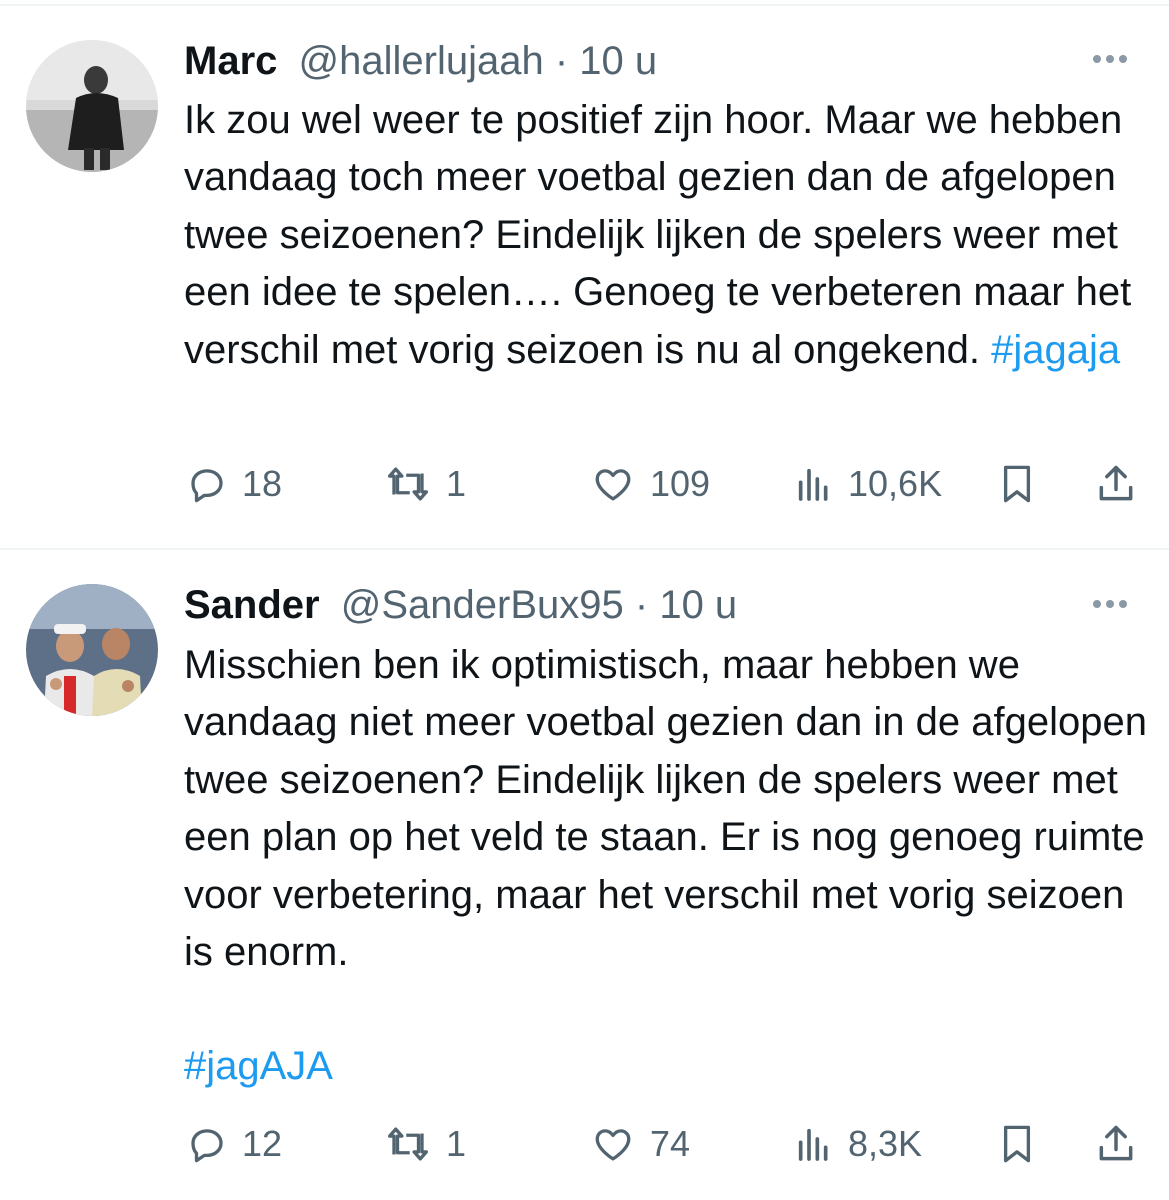 The width and height of the screenshot is (1169, 1200). Describe the element at coordinates (895, 483) in the screenshot. I see `views-count: 10,6K` at that location.